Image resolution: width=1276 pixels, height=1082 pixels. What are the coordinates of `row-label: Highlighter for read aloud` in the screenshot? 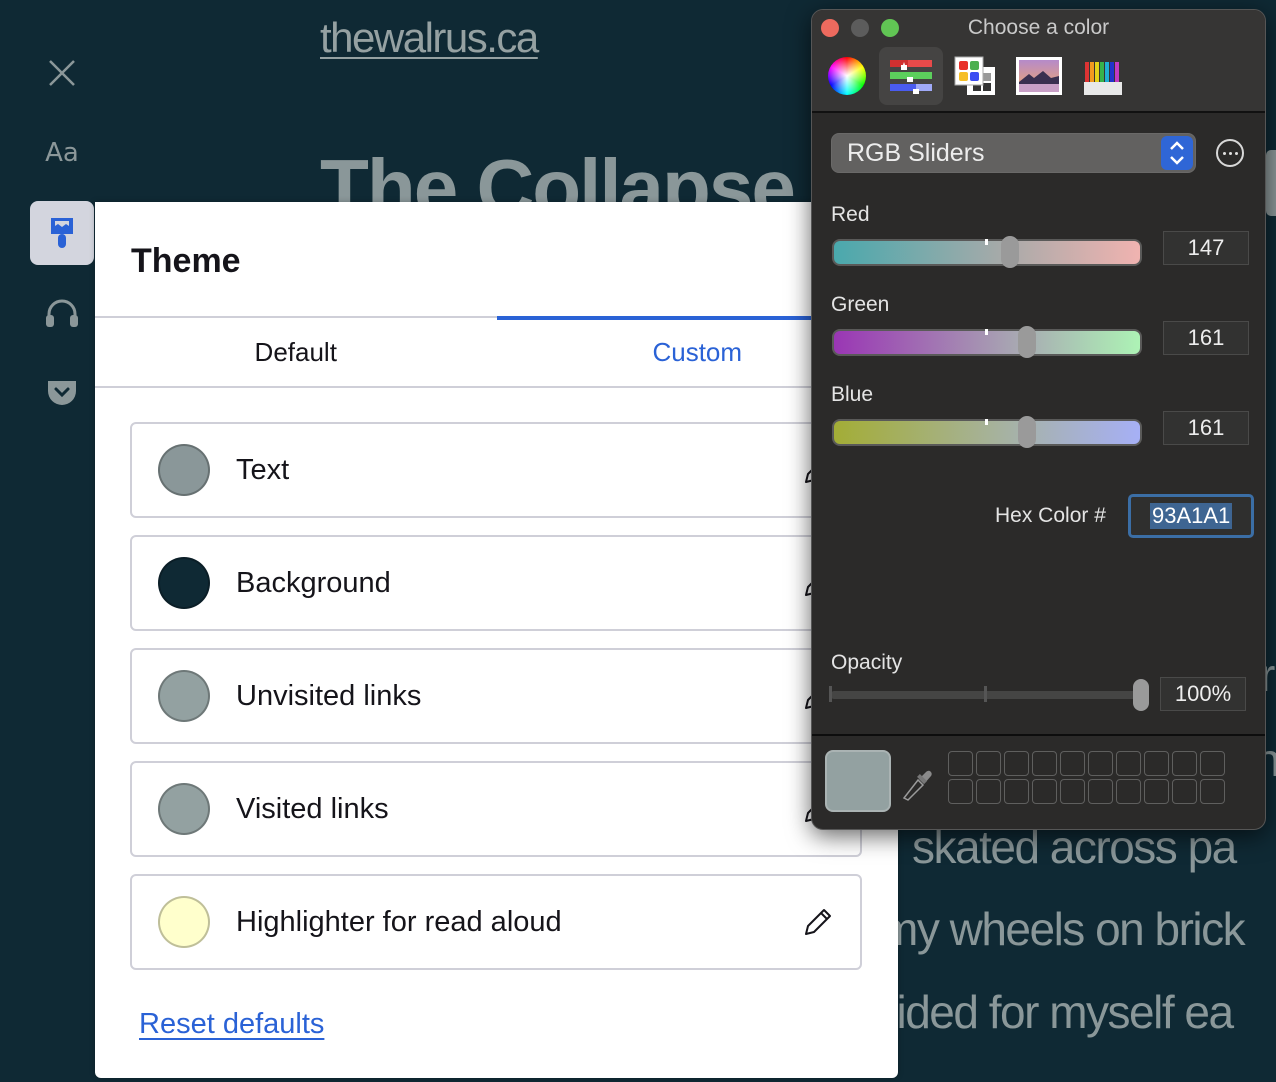 It's located at (399, 921).